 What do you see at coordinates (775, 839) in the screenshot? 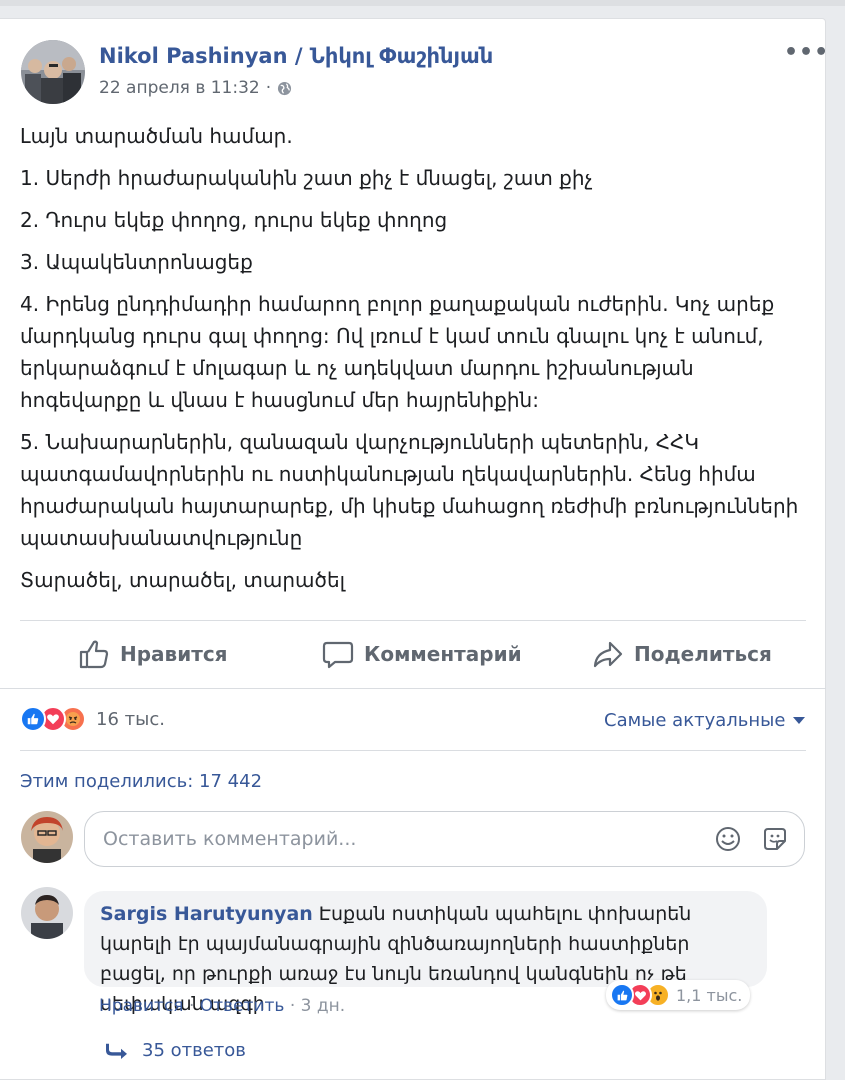
I see `sticker-icon` at bounding box center [775, 839].